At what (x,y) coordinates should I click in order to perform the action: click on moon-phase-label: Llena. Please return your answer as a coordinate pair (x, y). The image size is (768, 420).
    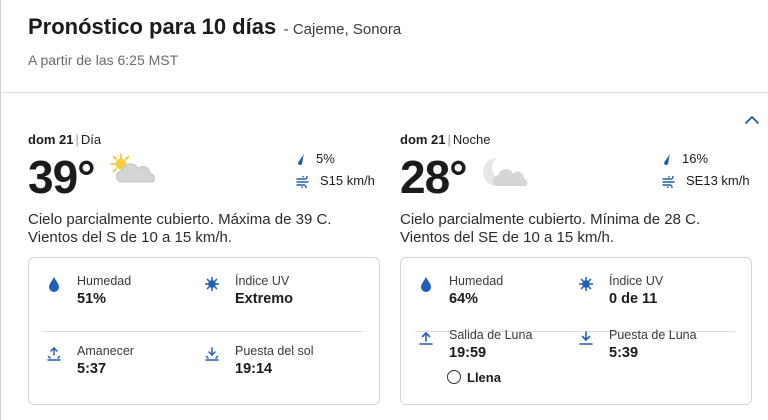
    Looking at the image, I should click on (484, 377).